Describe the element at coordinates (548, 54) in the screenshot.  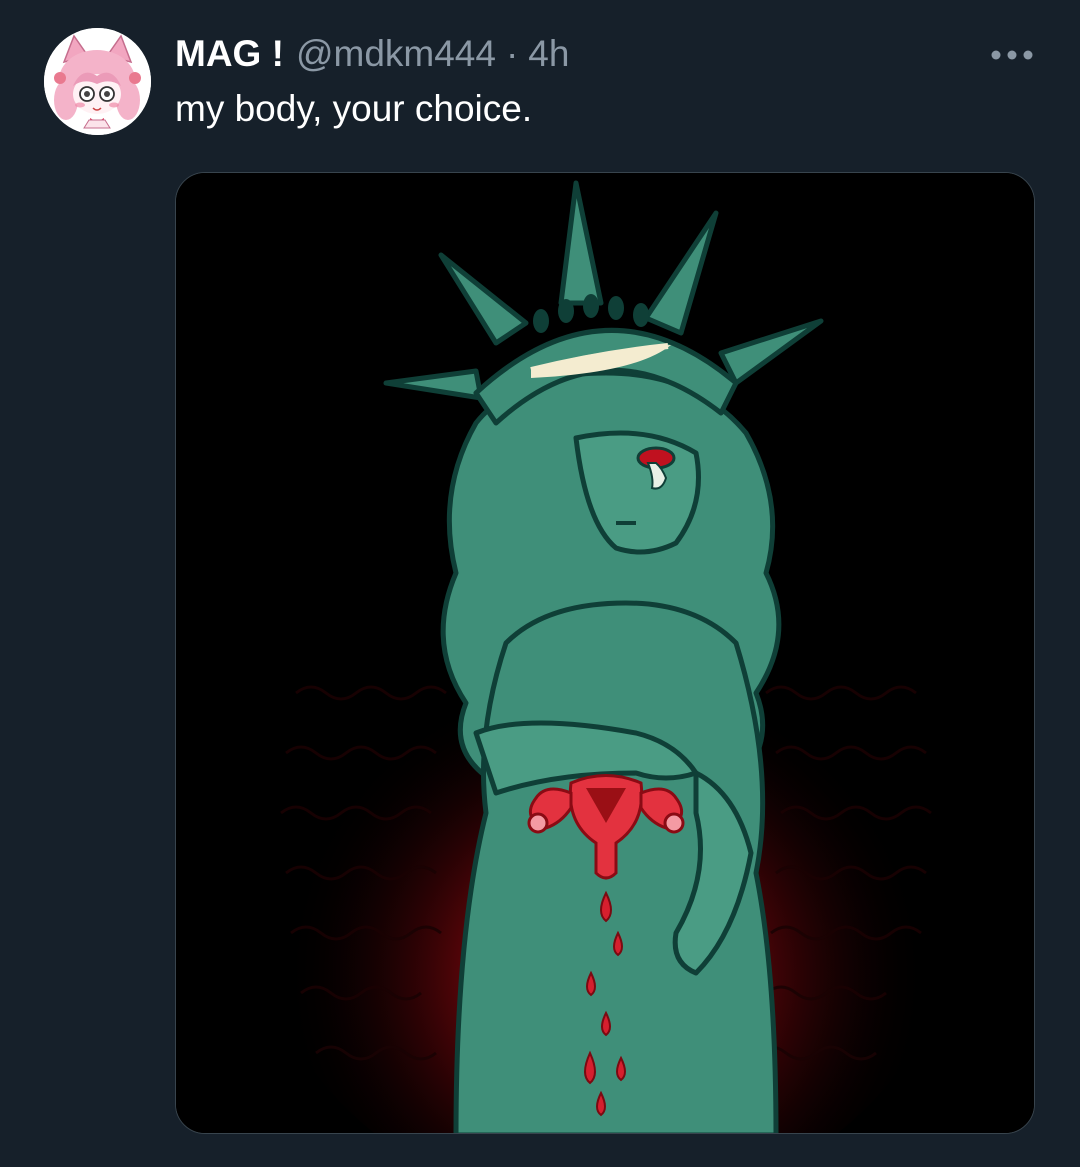
I see `tweet-timestamp: 4h` at that location.